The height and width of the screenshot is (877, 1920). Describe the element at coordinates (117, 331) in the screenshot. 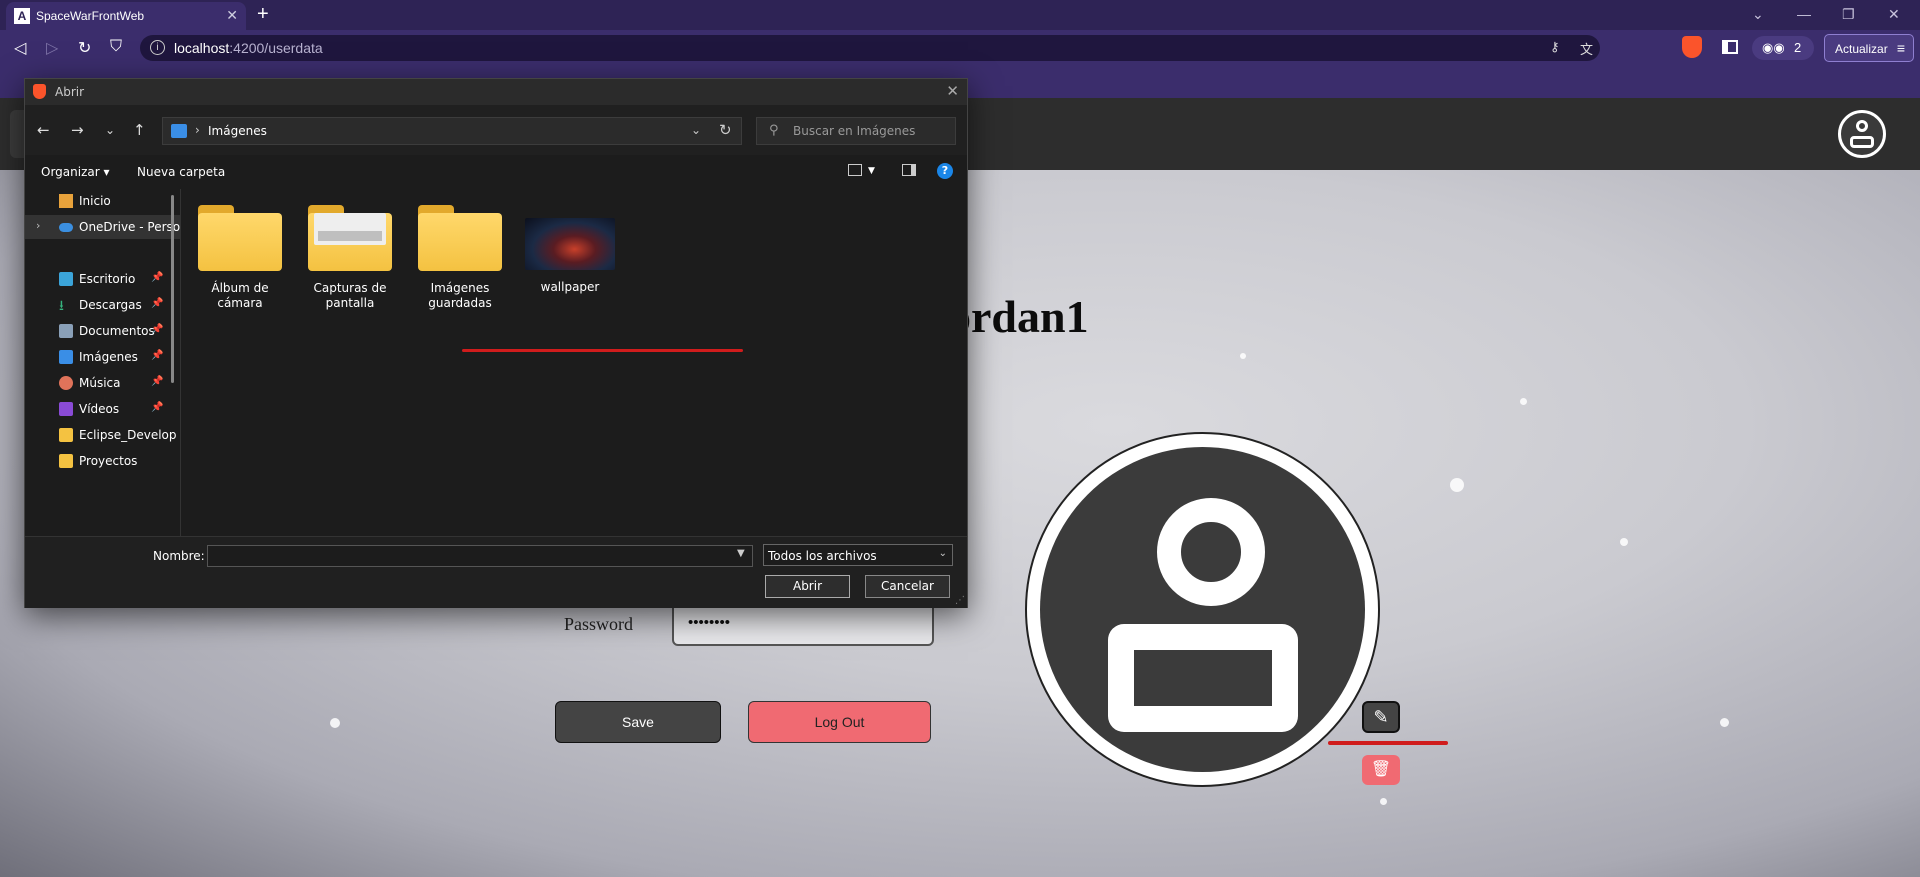

I see `nav-item-label: Documentos` at that location.